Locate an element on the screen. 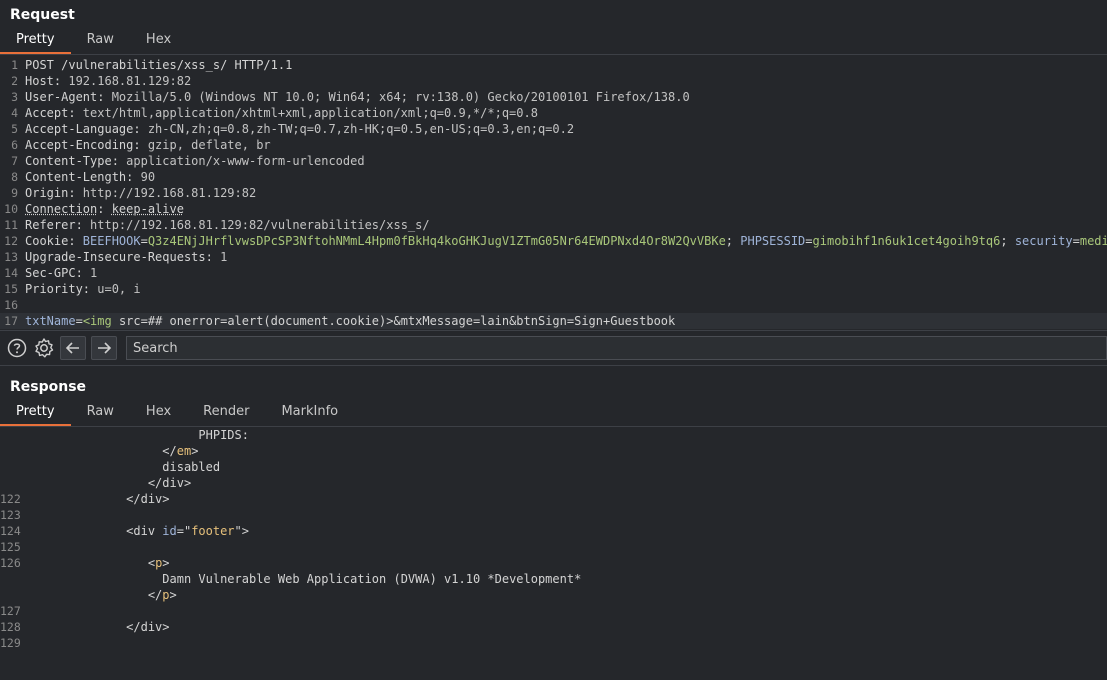 The image size is (1107, 680). search-toolbar is located at coordinates (553, 348).